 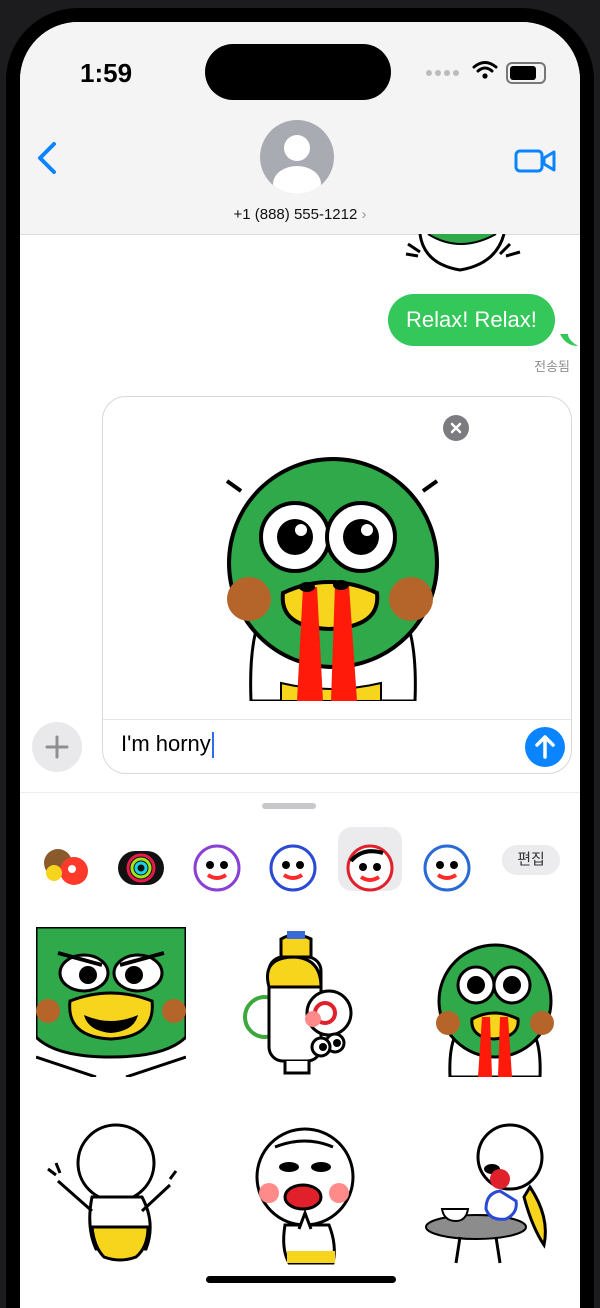 I want to click on drawer-grabber, so click(x=289, y=806).